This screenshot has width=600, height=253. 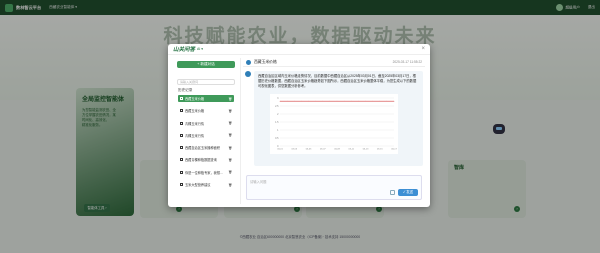 I want to click on chat-timestamp: 2025-03-17 11:55:22, so click(x=407, y=62).